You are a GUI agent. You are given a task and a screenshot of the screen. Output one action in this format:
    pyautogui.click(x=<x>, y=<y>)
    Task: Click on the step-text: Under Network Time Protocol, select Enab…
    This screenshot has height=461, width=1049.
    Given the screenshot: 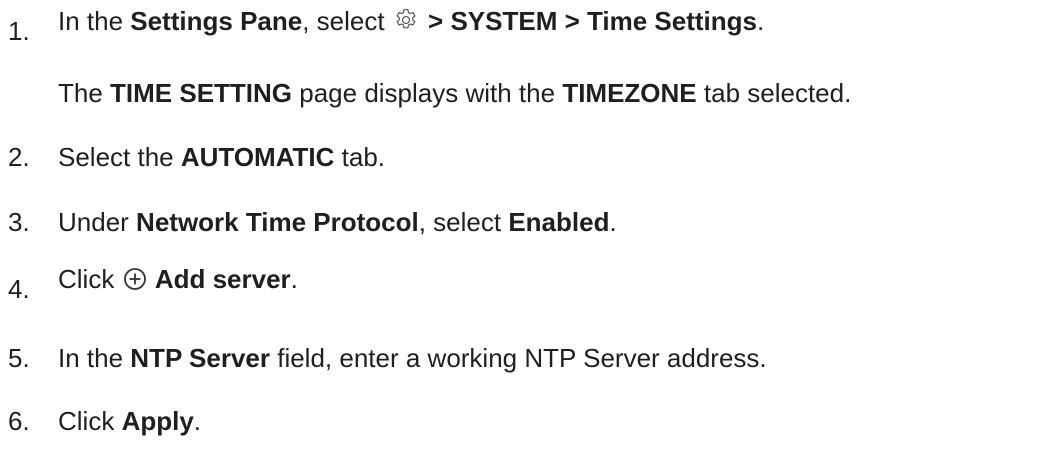 What is the action you would take?
    pyautogui.click(x=337, y=222)
    